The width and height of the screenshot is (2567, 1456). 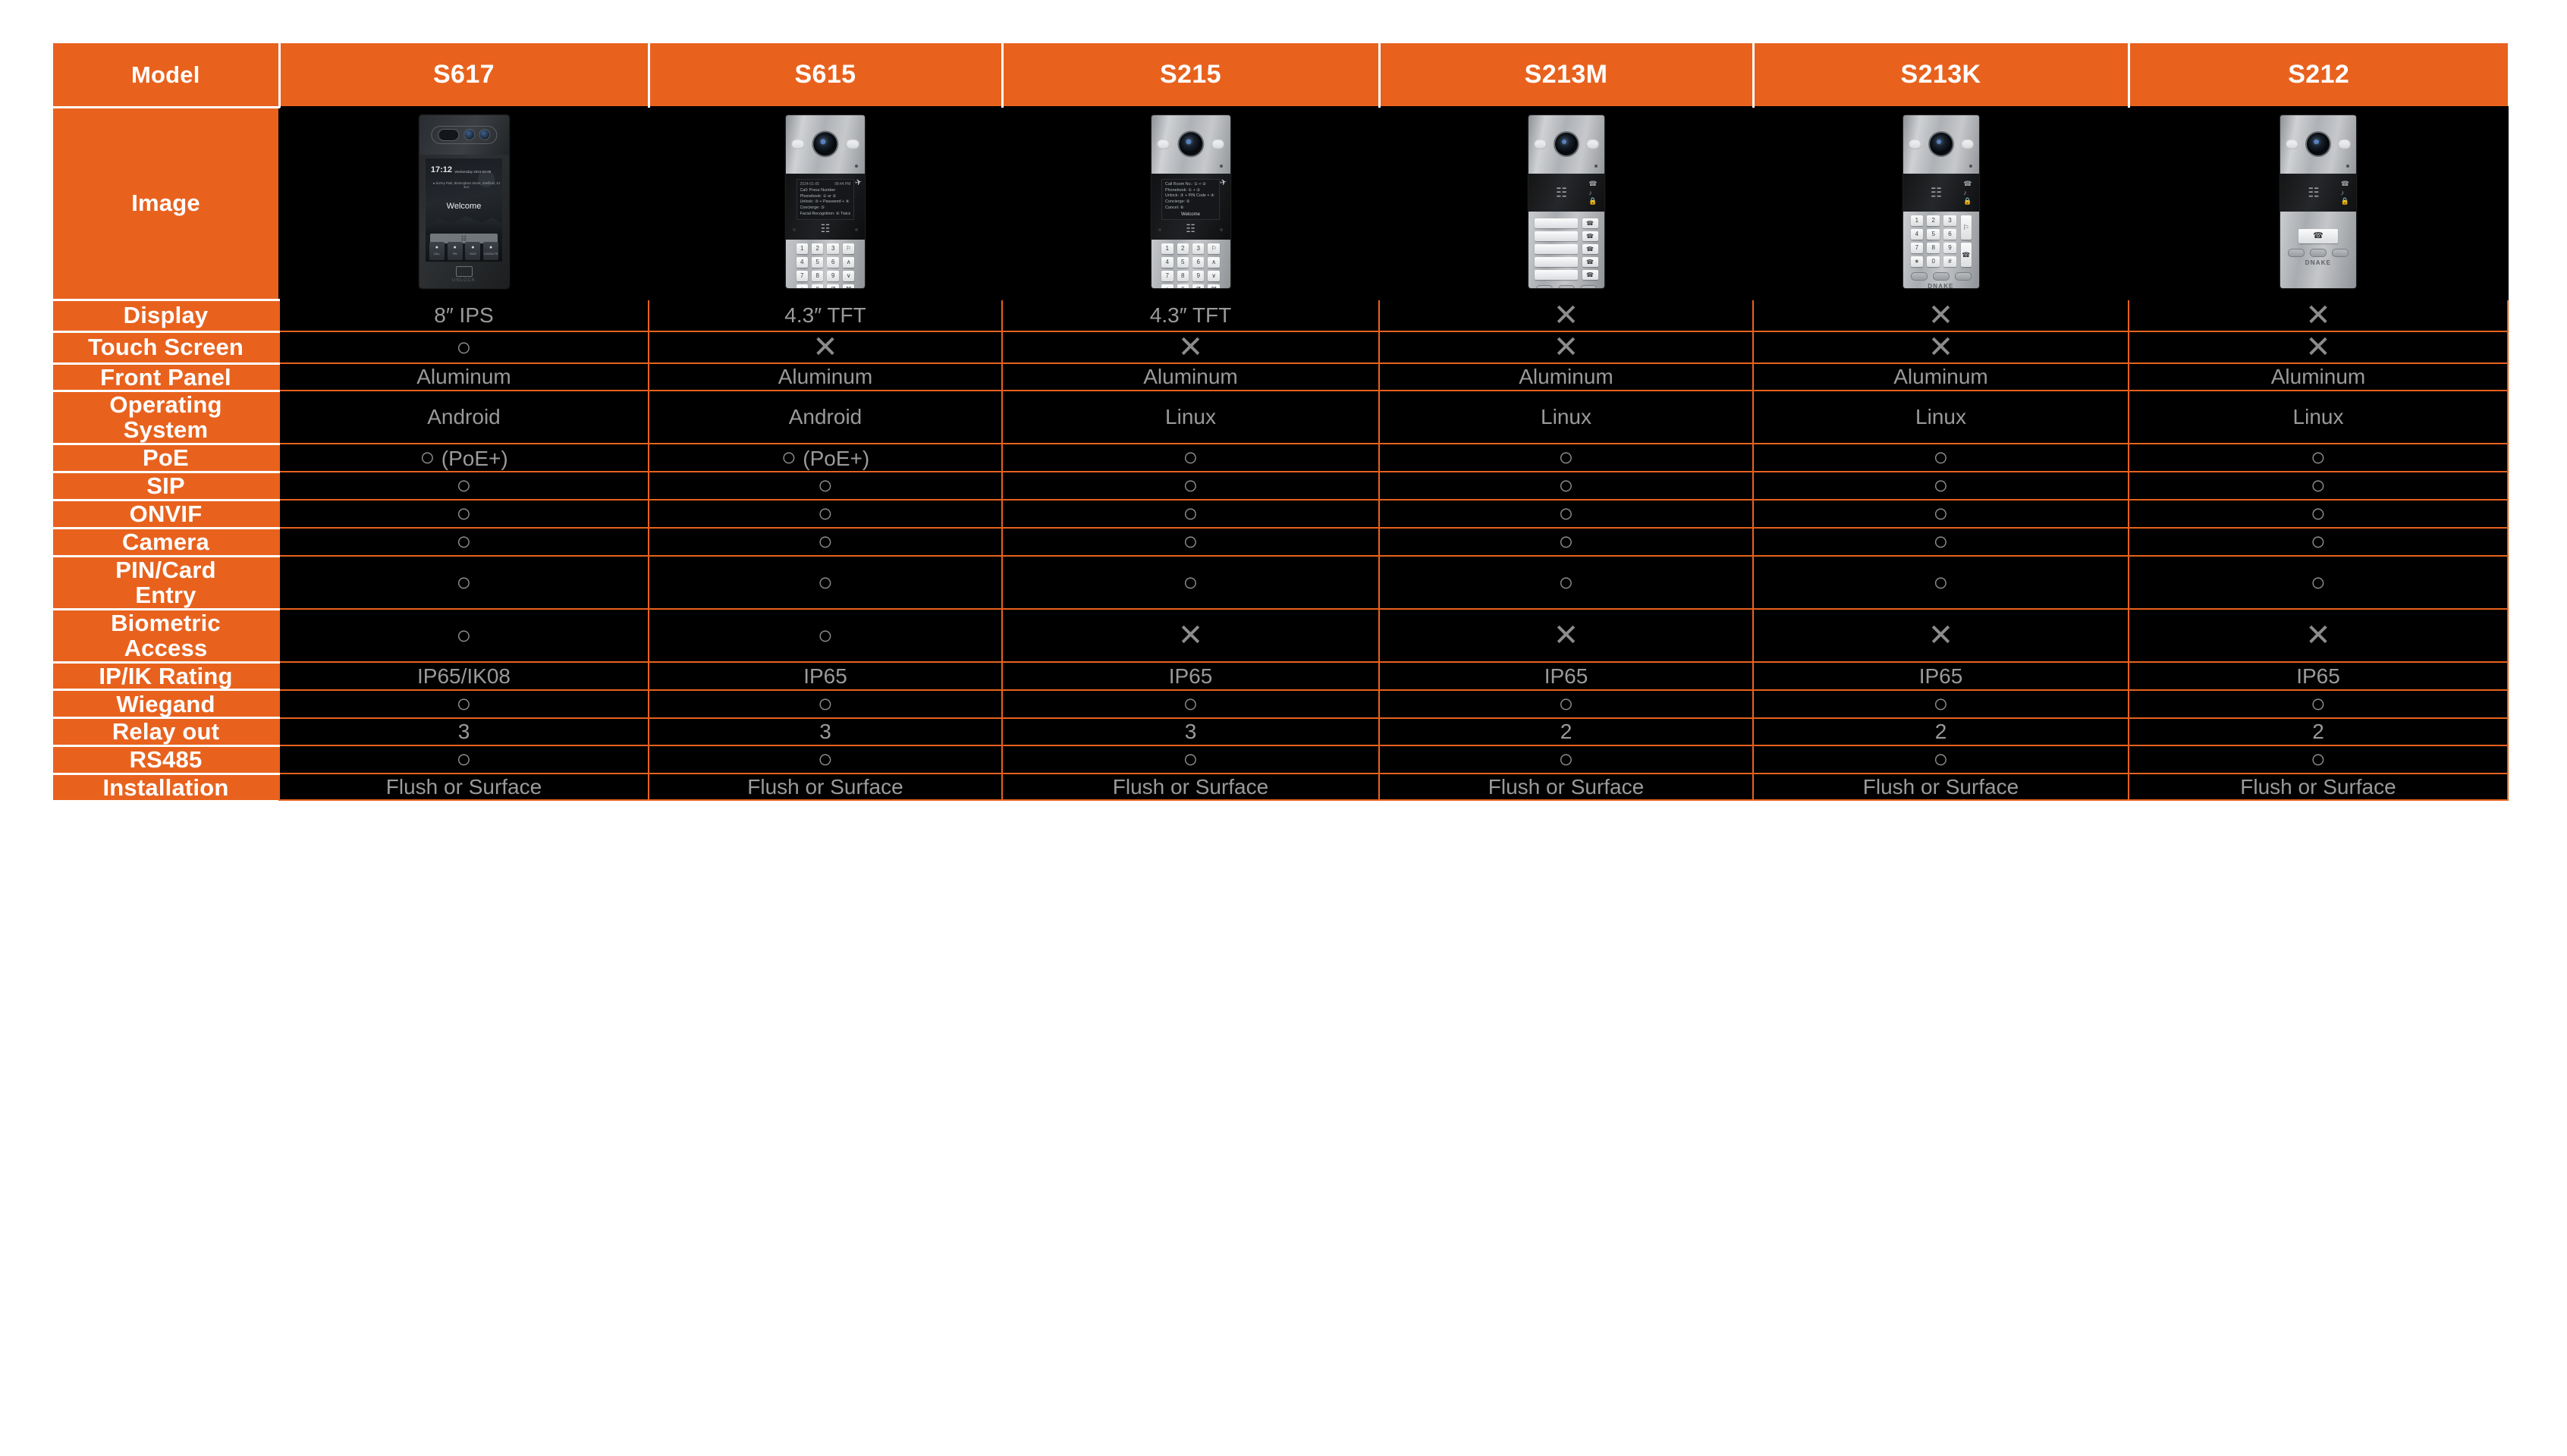 What do you see at coordinates (2318, 417) in the screenshot?
I see `cell-operating-system-s212: Linux` at bounding box center [2318, 417].